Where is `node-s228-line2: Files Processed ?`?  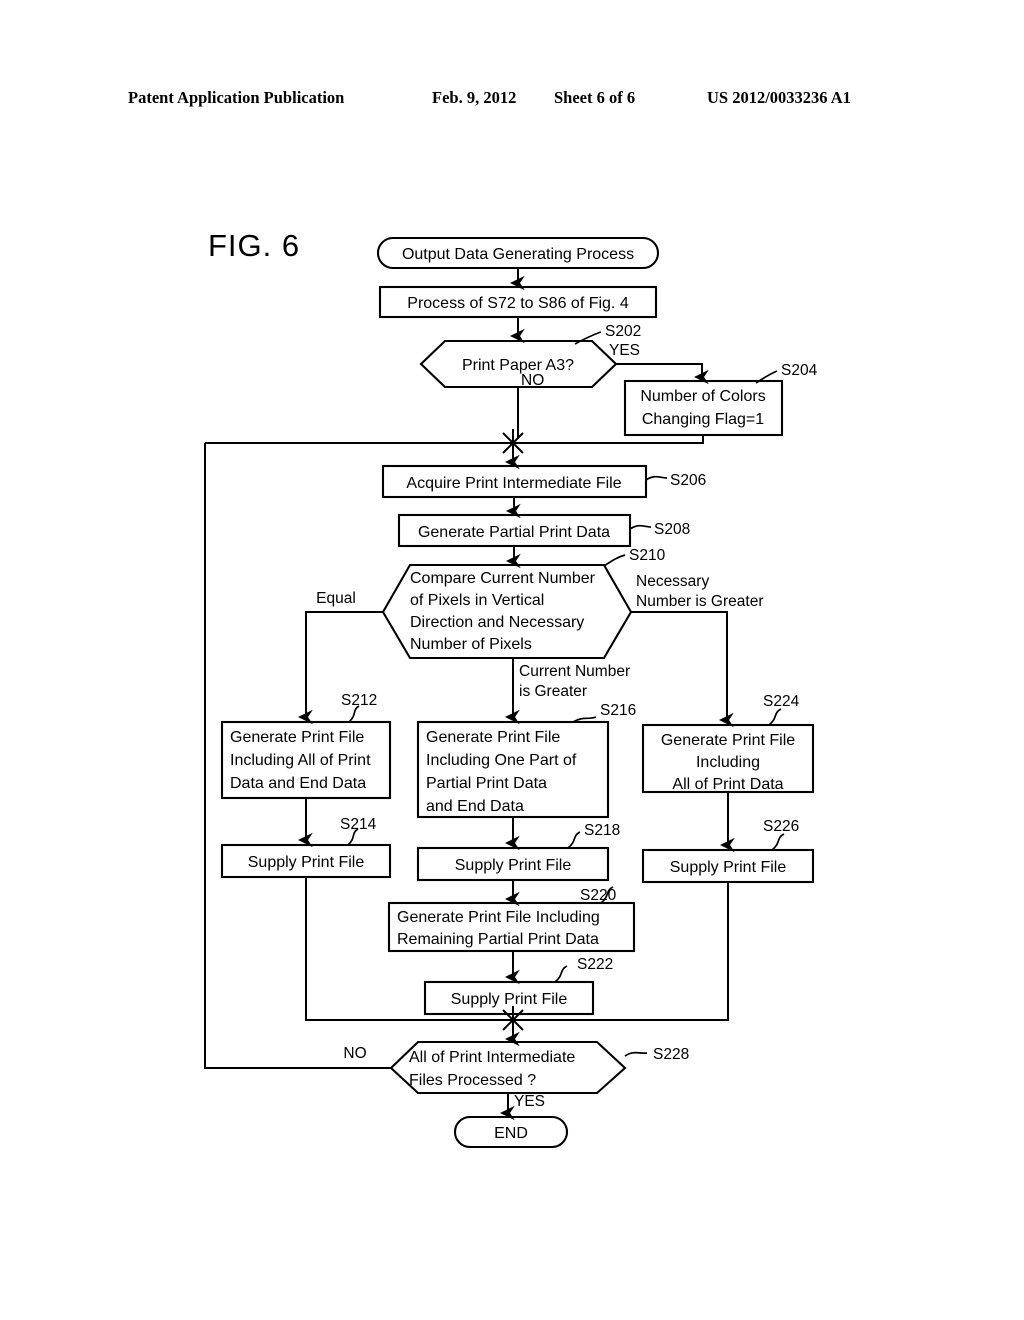 node-s228-line2: Files Processed ? is located at coordinates (472, 1080).